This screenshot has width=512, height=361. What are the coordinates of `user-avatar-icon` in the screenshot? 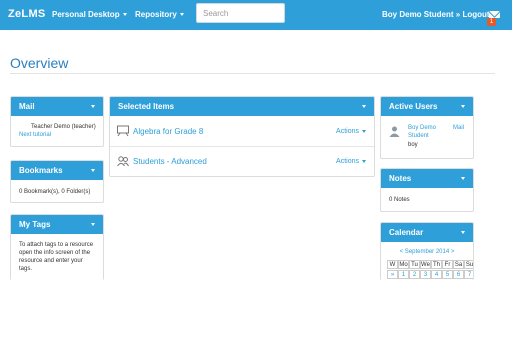 It's located at (394, 131).